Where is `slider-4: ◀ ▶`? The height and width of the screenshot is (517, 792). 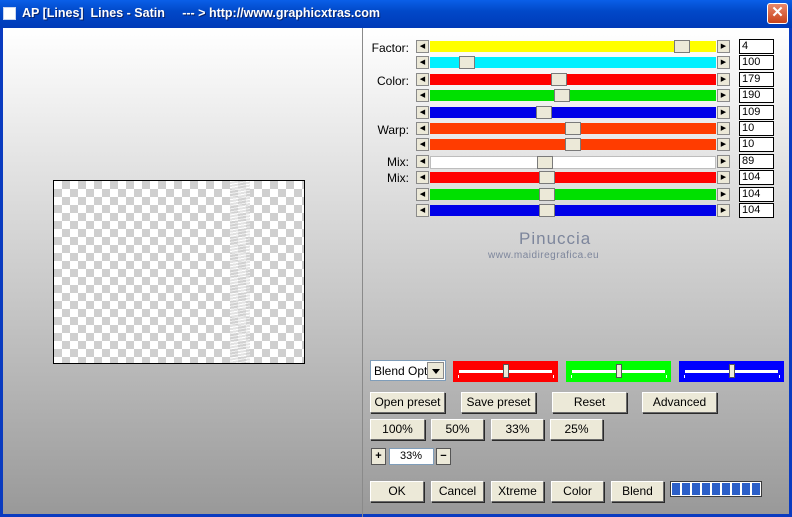 slider-4: ◀ ▶ is located at coordinates (573, 112).